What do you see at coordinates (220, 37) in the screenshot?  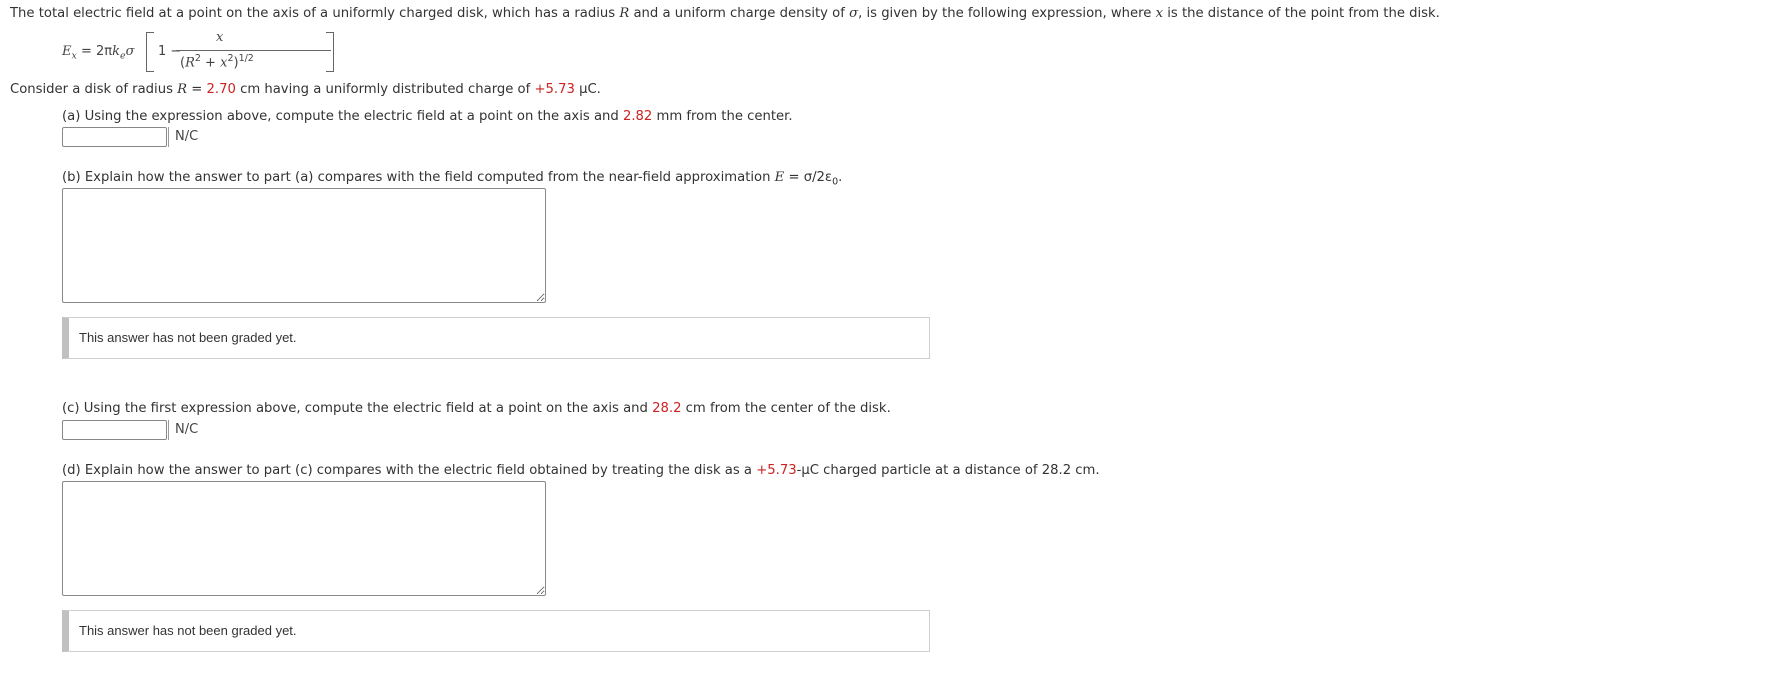 I see `formula-numerator: x` at bounding box center [220, 37].